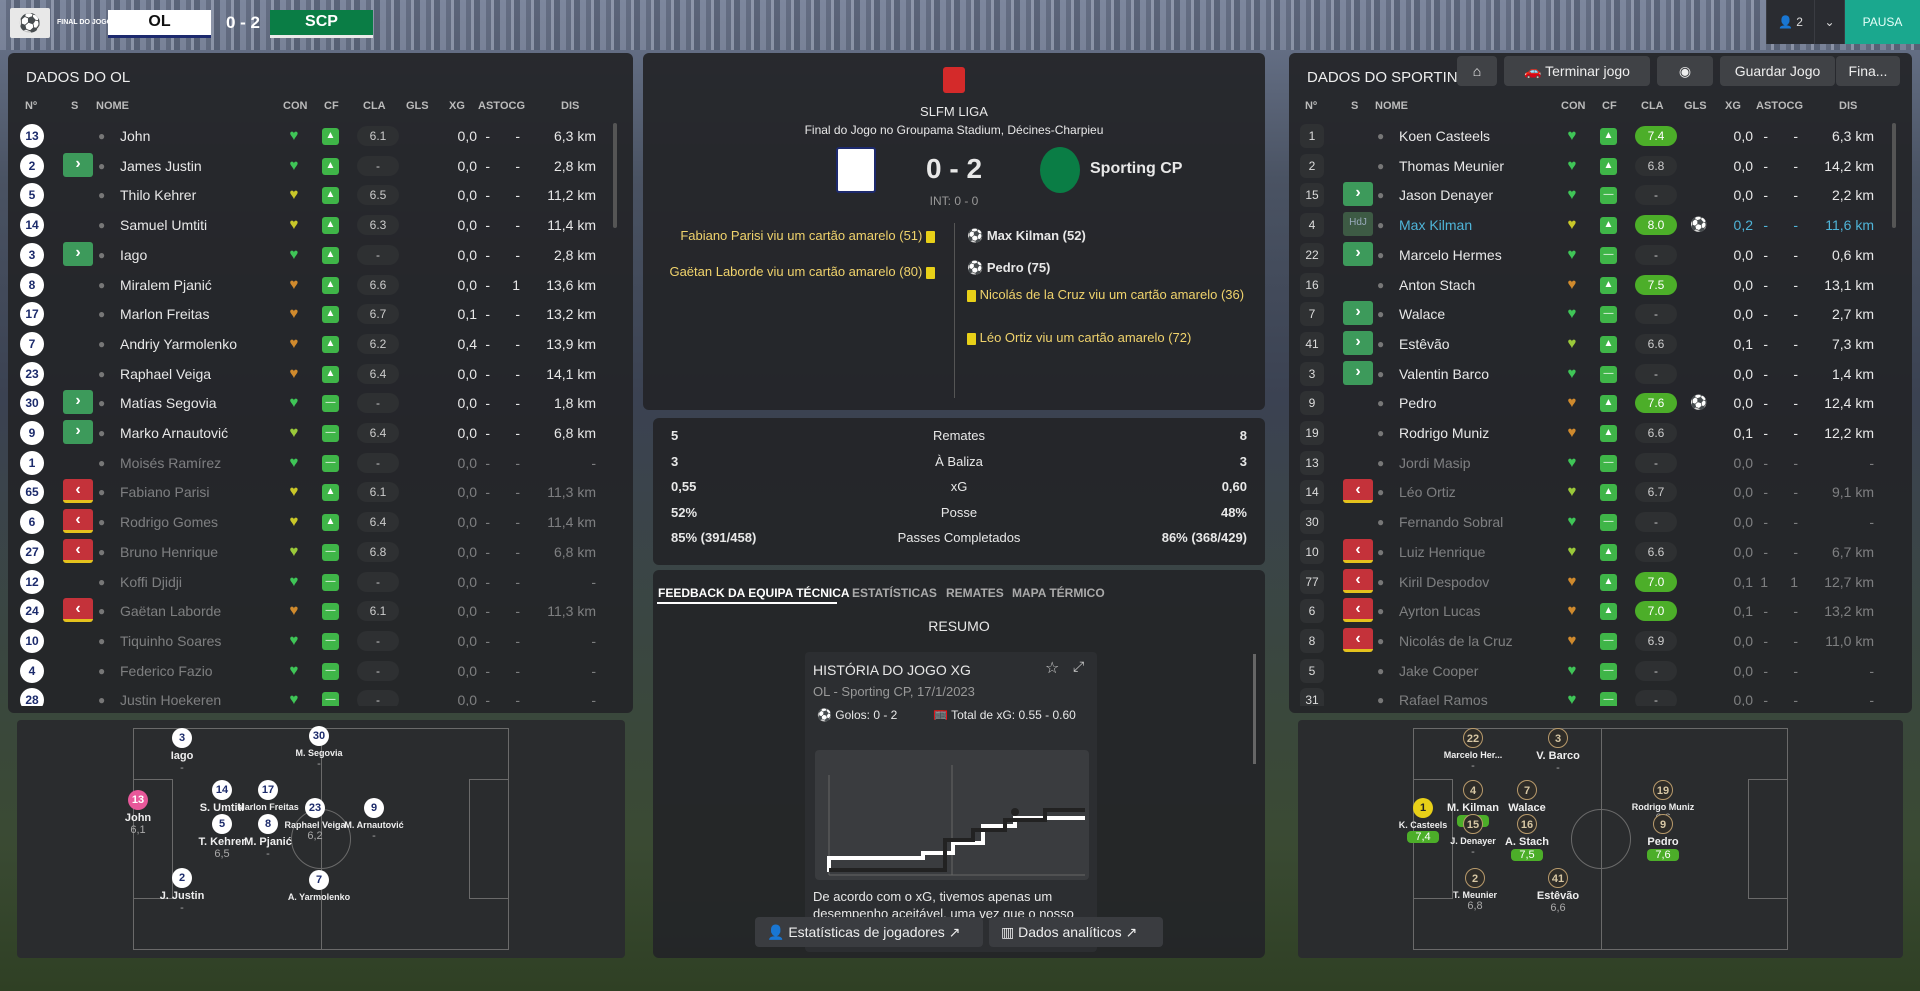 The height and width of the screenshot is (991, 1920). I want to click on expand-icon: ⤢, so click(1078, 666).